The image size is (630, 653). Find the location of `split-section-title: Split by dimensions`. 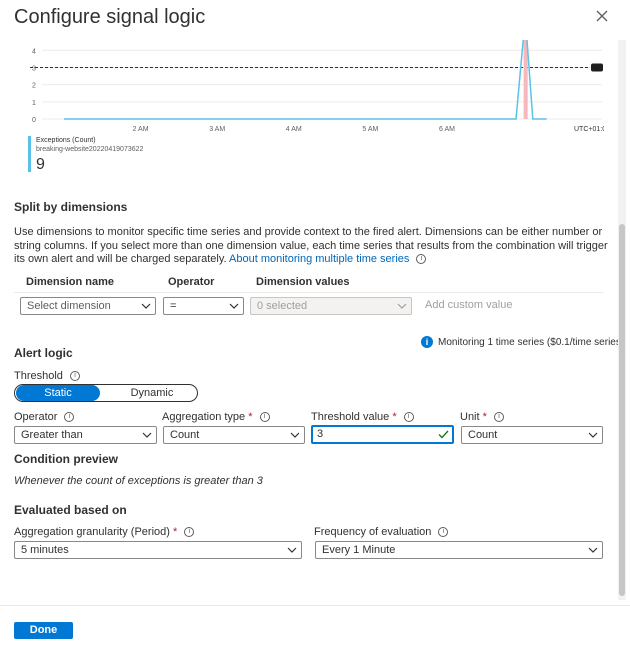

split-section-title: Split by dimensions is located at coordinates (71, 207).